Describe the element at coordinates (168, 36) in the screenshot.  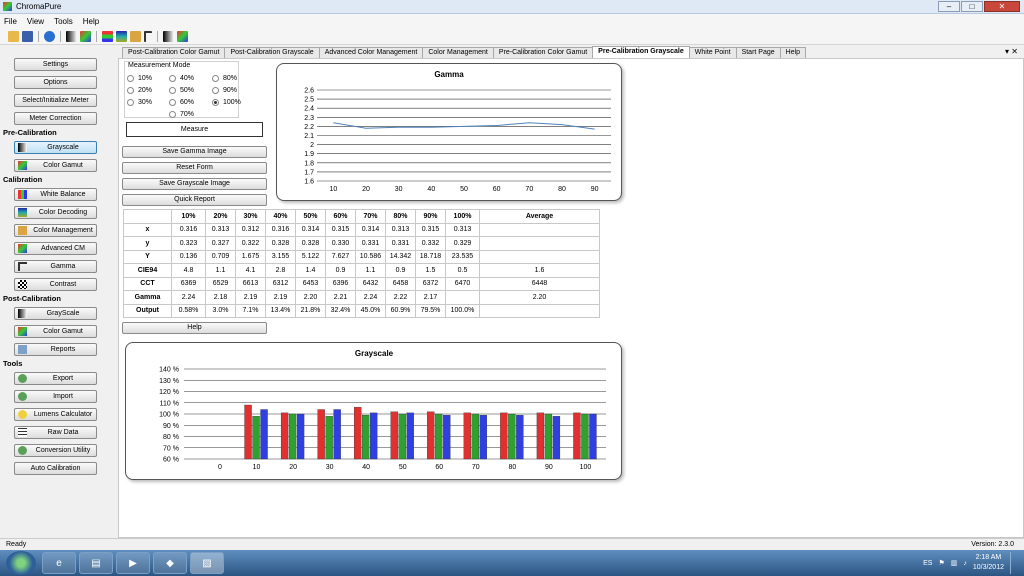
I see `post-grayscale-icon` at that location.